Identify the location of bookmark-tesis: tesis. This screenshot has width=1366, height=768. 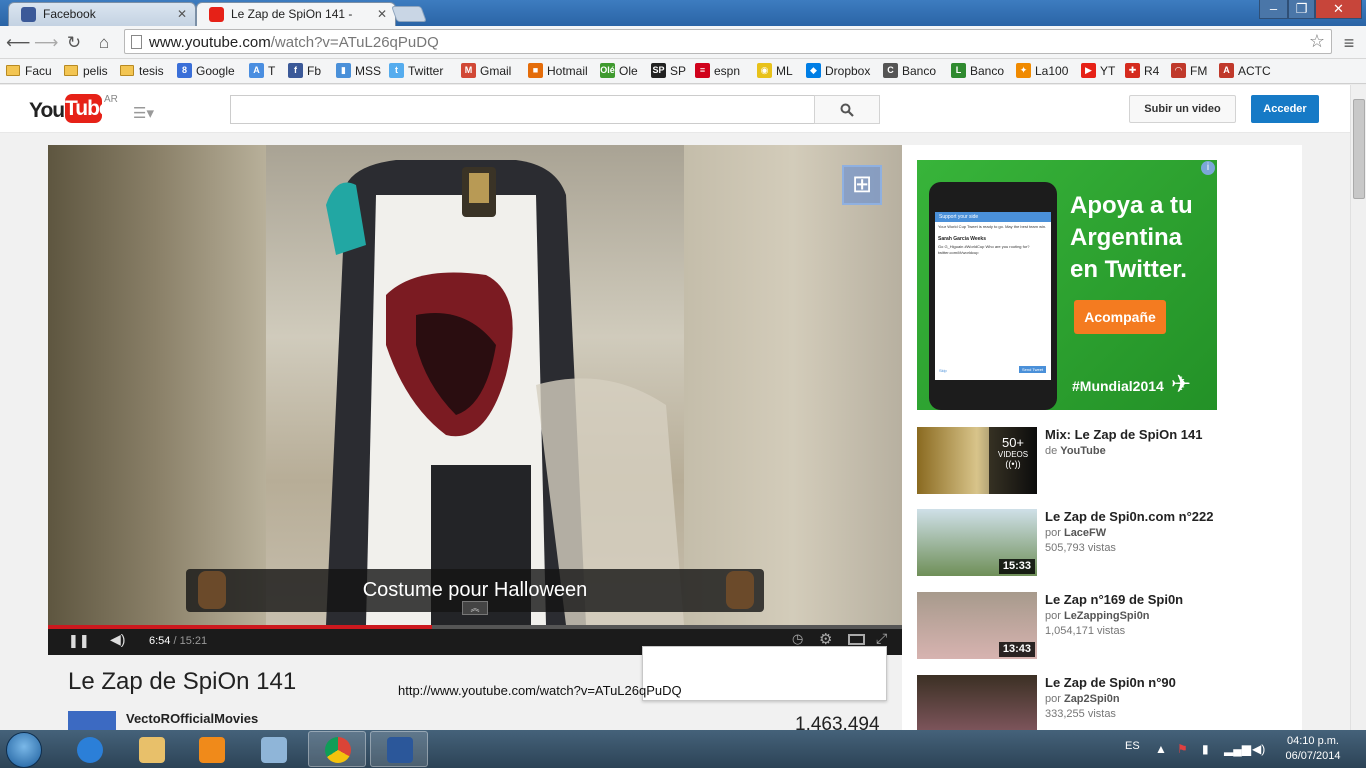
(142, 71).